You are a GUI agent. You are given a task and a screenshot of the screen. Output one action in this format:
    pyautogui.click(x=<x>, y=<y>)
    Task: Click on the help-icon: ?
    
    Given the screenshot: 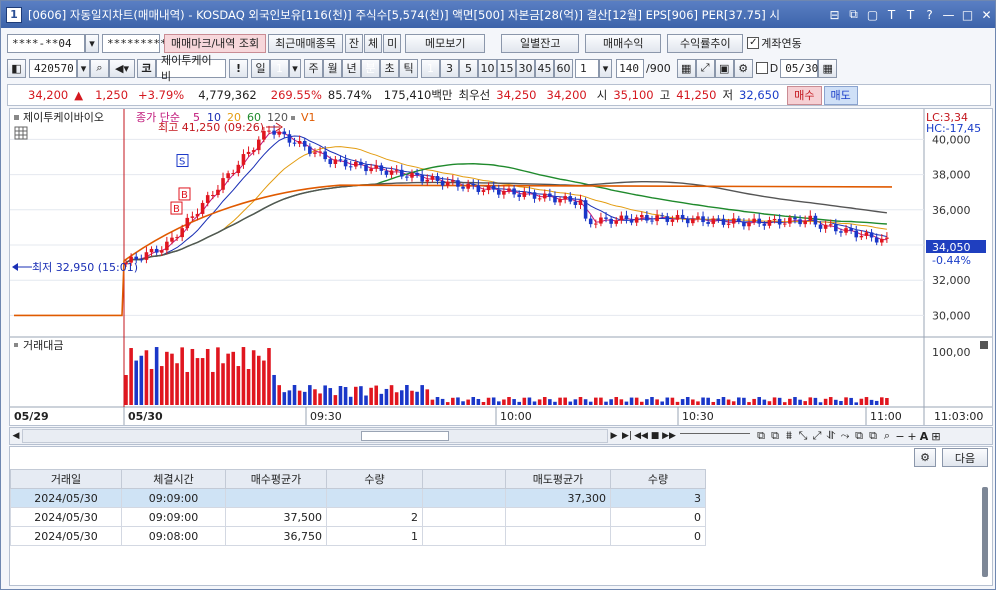 What is the action you would take?
    pyautogui.click(x=929, y=14)
    